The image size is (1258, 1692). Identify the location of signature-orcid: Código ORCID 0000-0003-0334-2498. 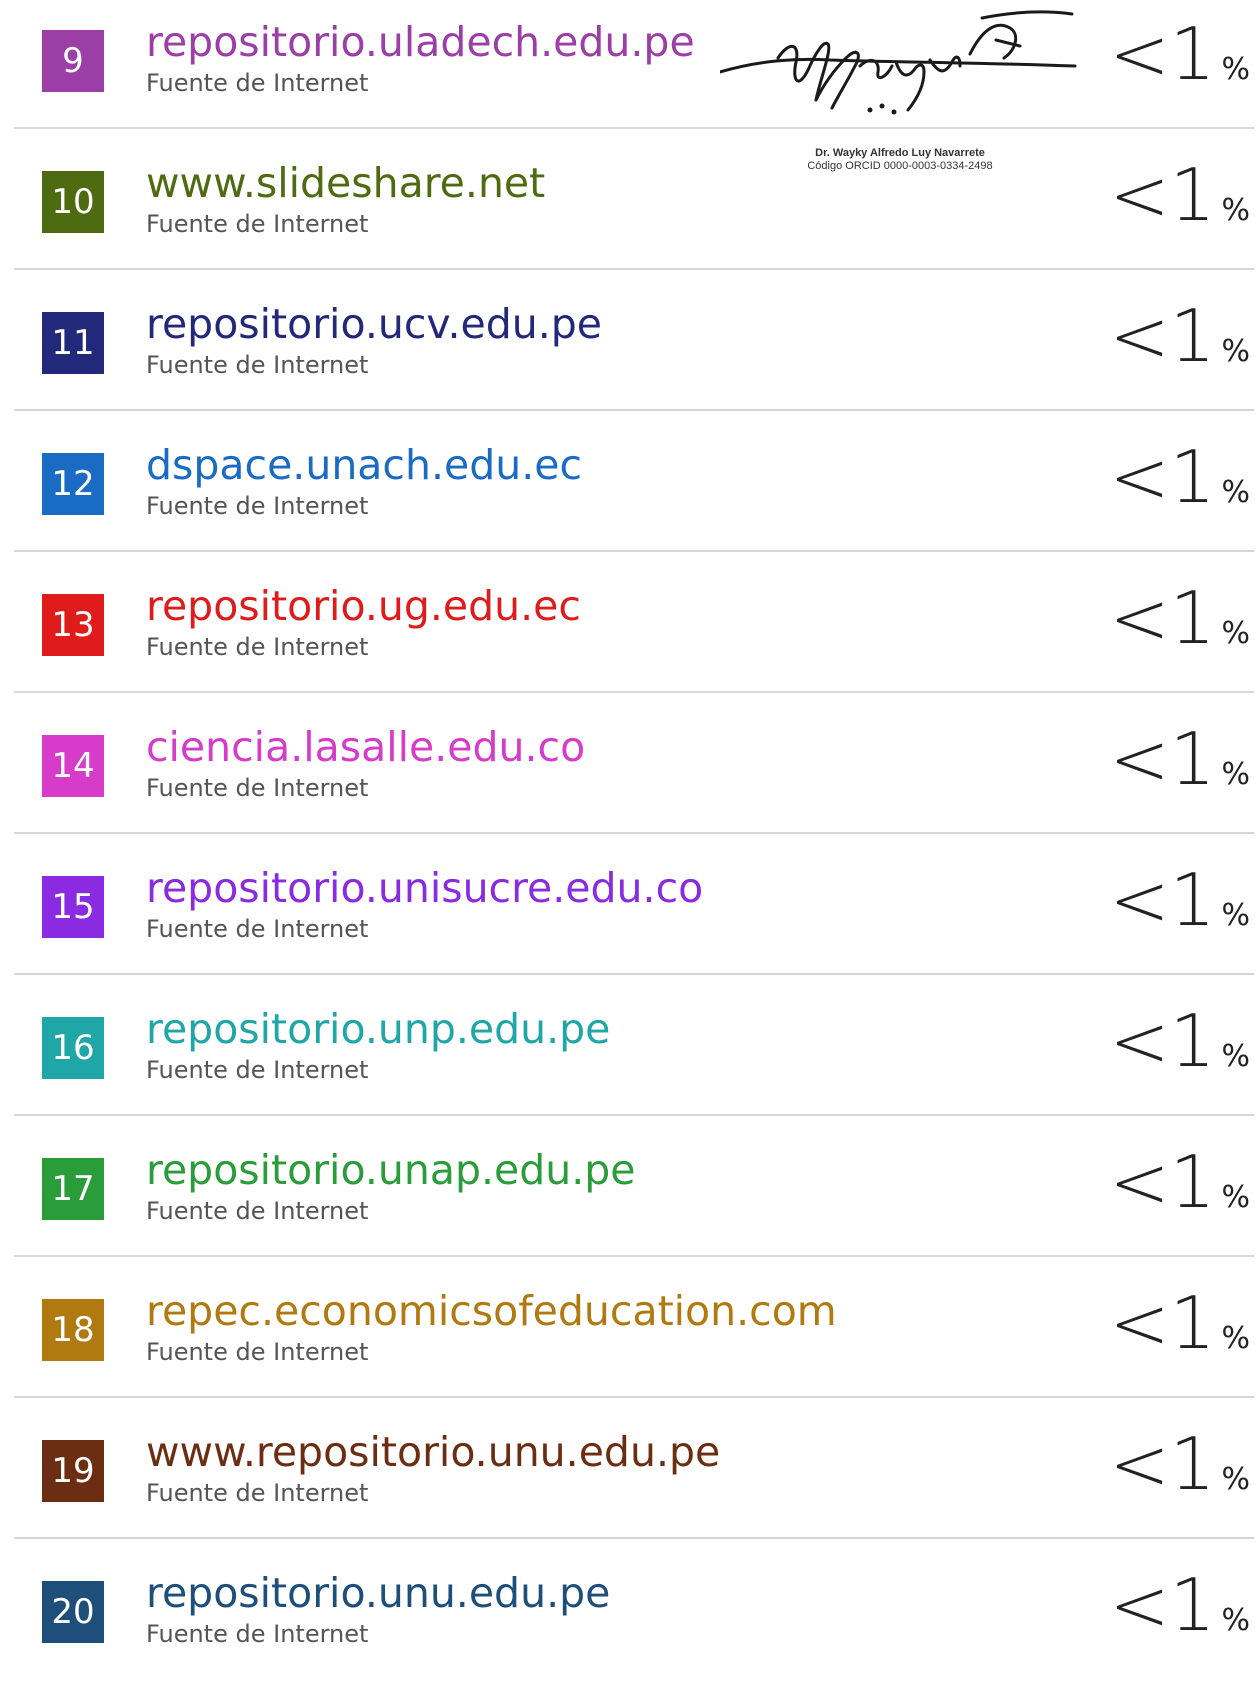
(900, 166).